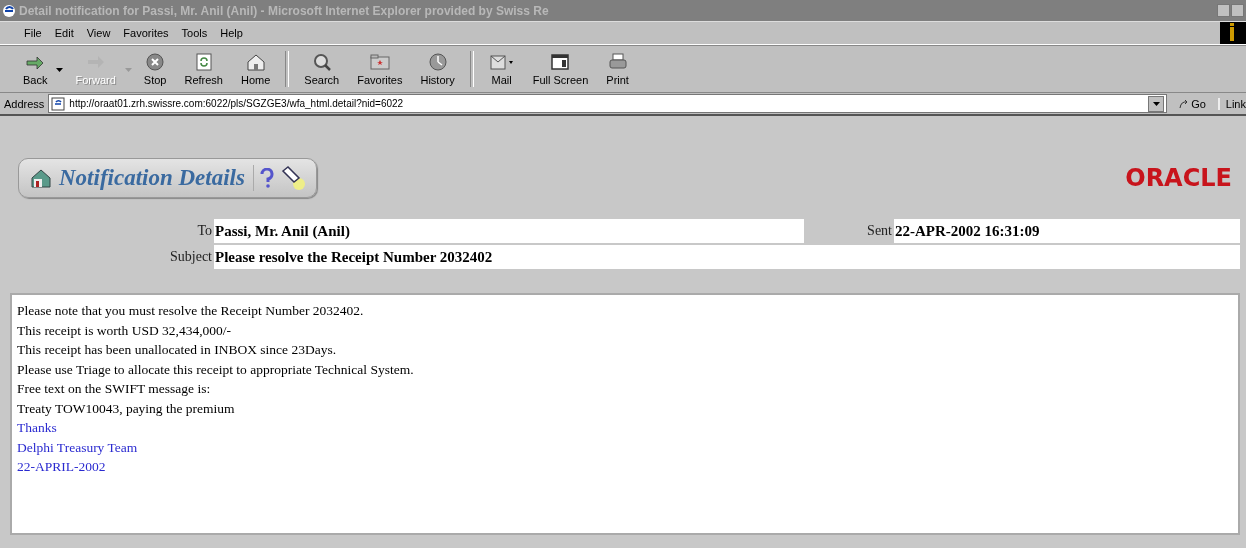  What do you see at coordinates (37, 428) in the screenshot?
I see `signature-line: Thanks` at bounding box center [37, 428].